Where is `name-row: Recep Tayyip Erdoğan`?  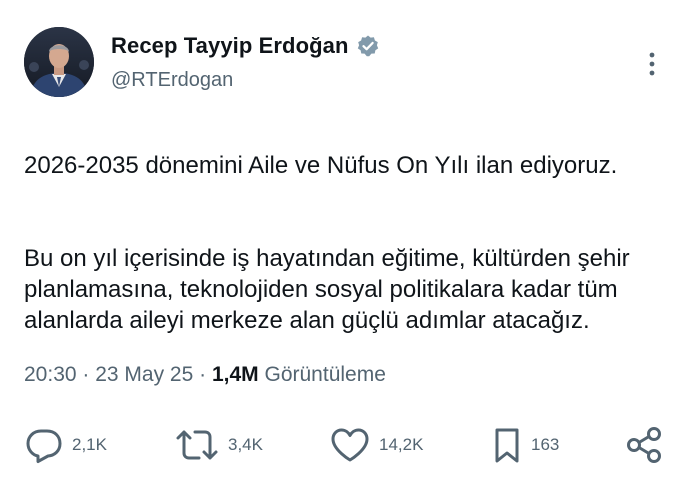 name-row: Recep Tayyip Erdoğan is located at coordinates (245, 46).